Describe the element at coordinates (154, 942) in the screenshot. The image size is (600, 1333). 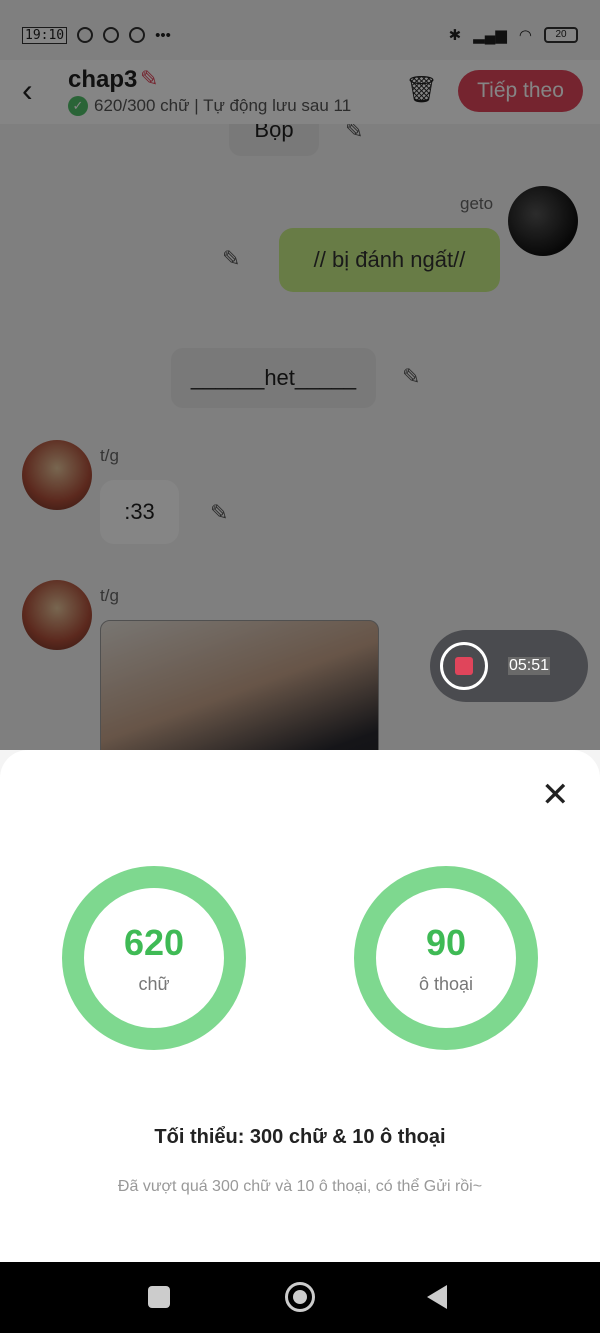
I see `words-value: 620` at that location.